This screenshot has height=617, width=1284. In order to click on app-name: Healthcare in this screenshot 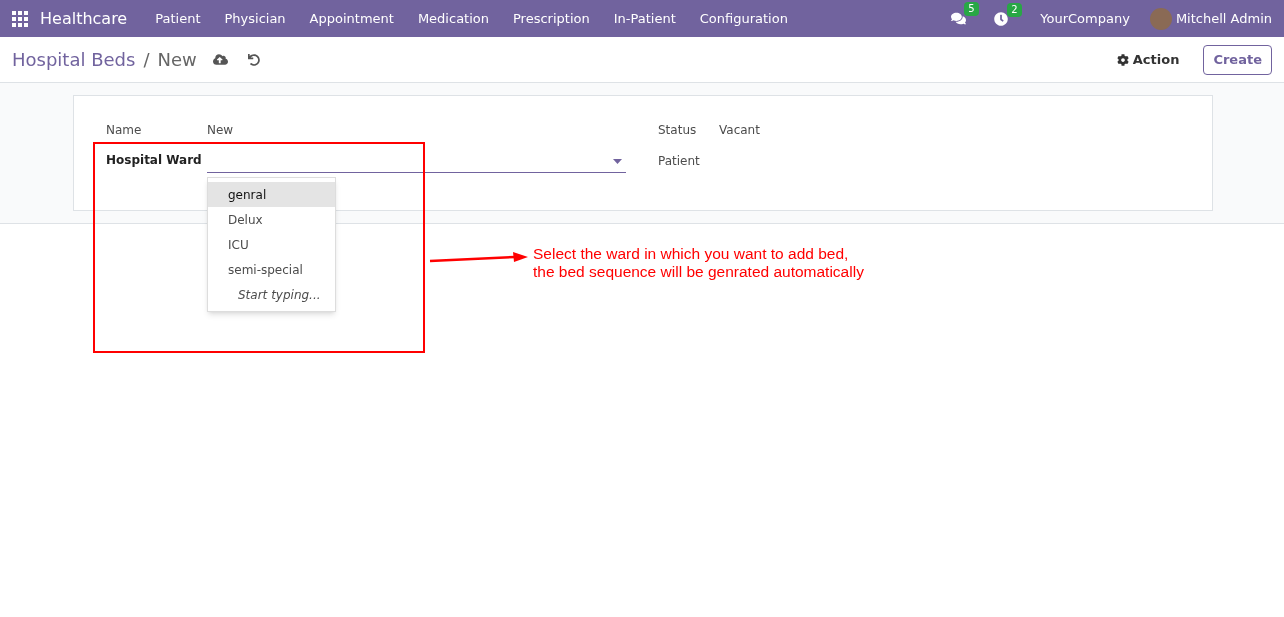, I will do `click(84, 18)`.